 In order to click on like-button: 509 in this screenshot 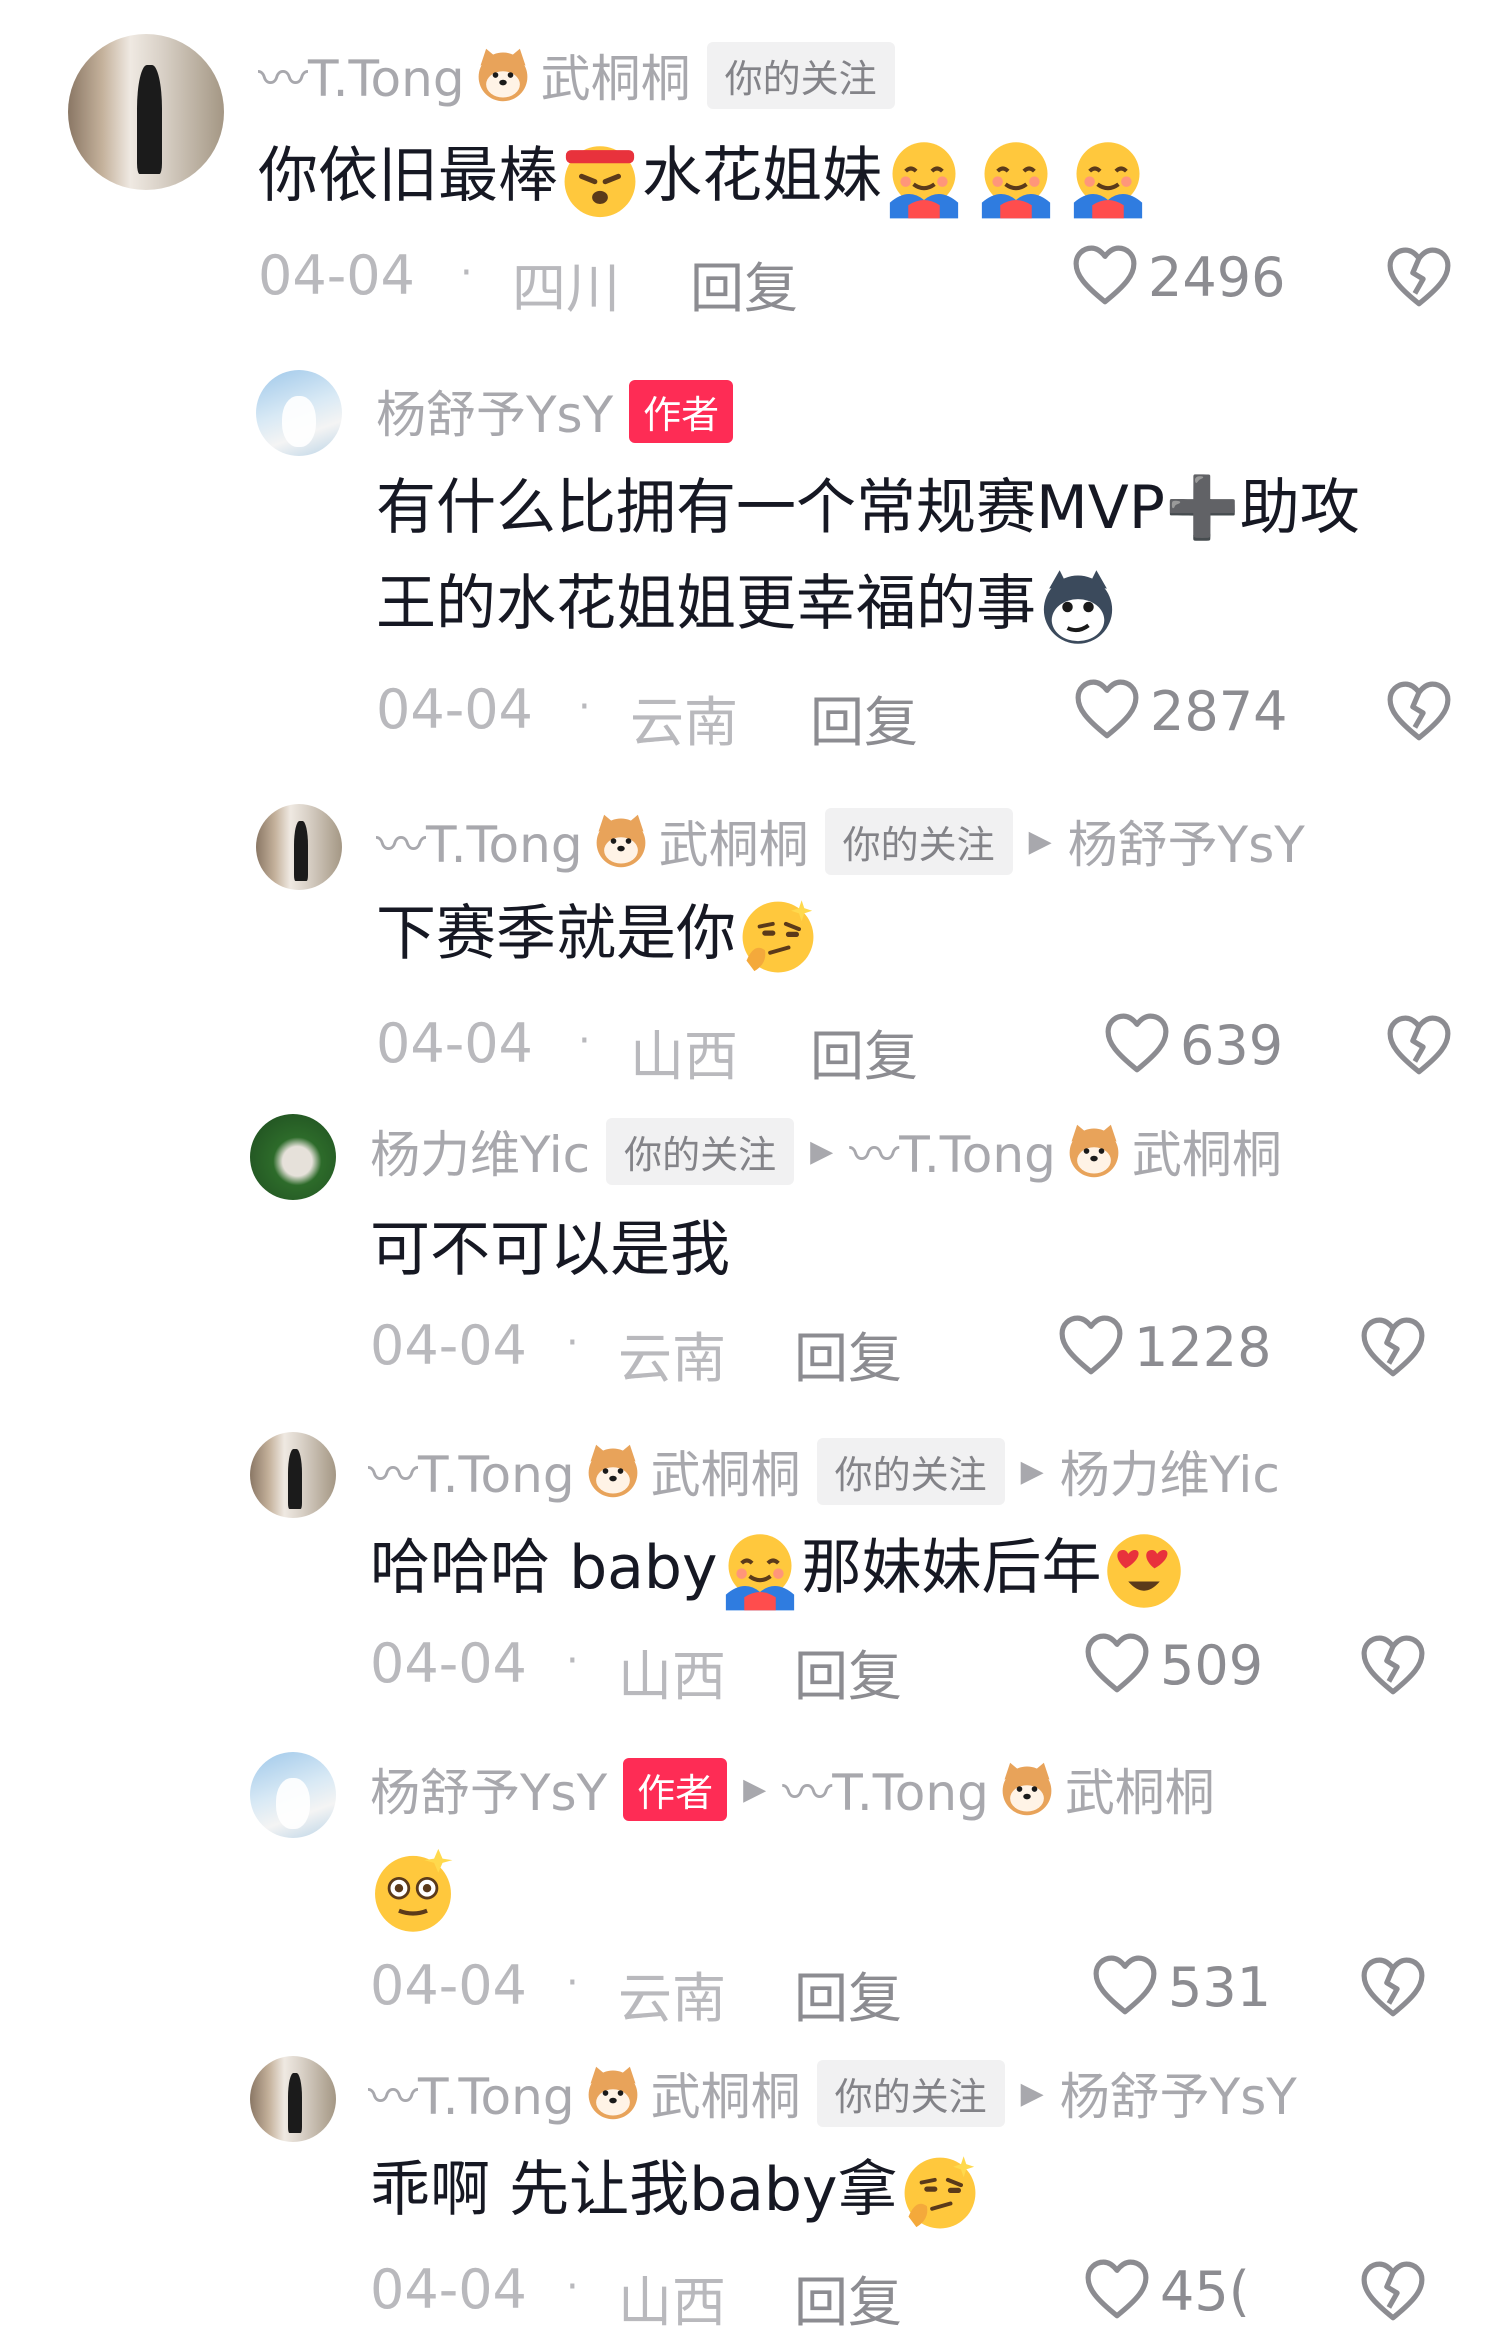, I will do `click(1173, 1665)`.